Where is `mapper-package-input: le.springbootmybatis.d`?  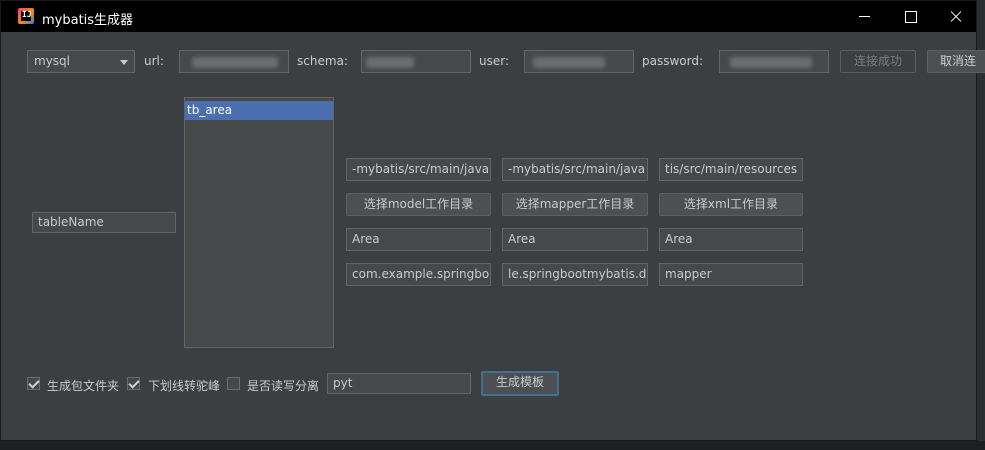 mapper-package-input: le.springbootmybatis.d is located at coordinates (575, 274).